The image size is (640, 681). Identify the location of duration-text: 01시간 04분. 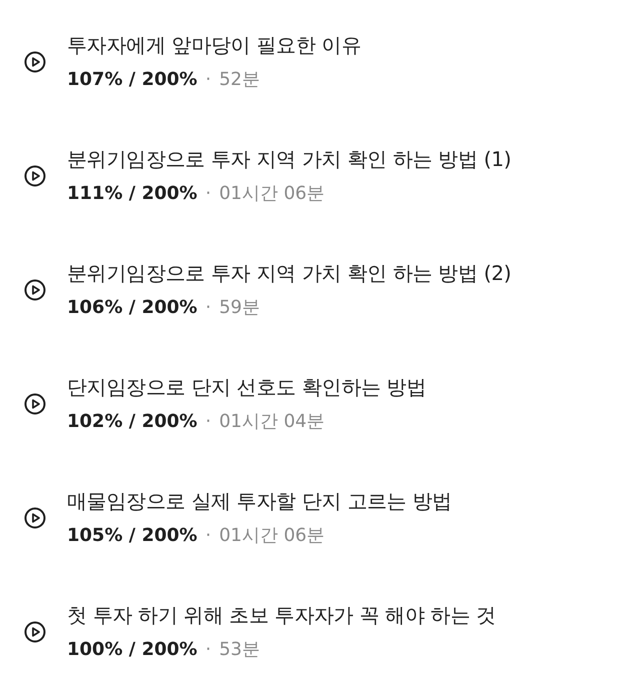
(272, 421).